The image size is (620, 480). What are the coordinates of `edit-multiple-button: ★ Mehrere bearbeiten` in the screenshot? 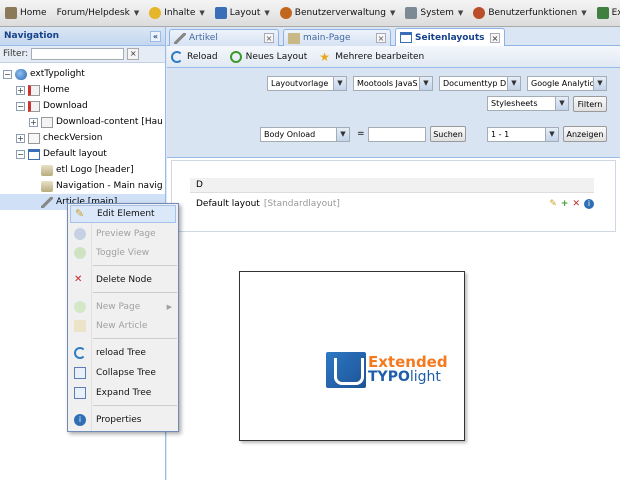 It's located at (371, 57).